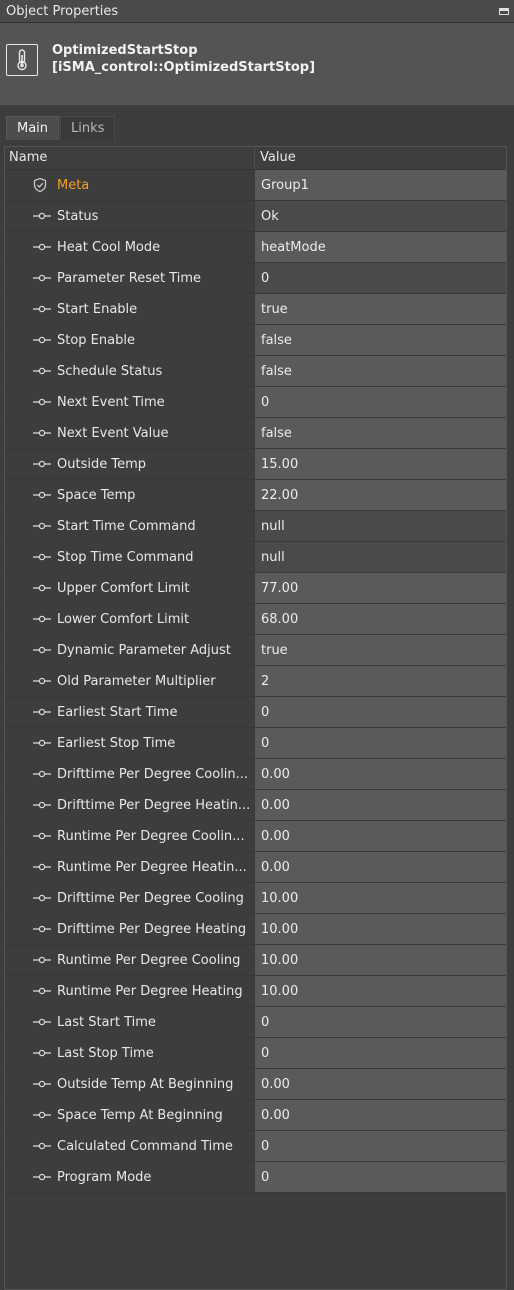  What do you see at coordinates (117, 712) in the screenshot?
I see `row-label: Earliest Start Time` at bounding box center [117, 712].